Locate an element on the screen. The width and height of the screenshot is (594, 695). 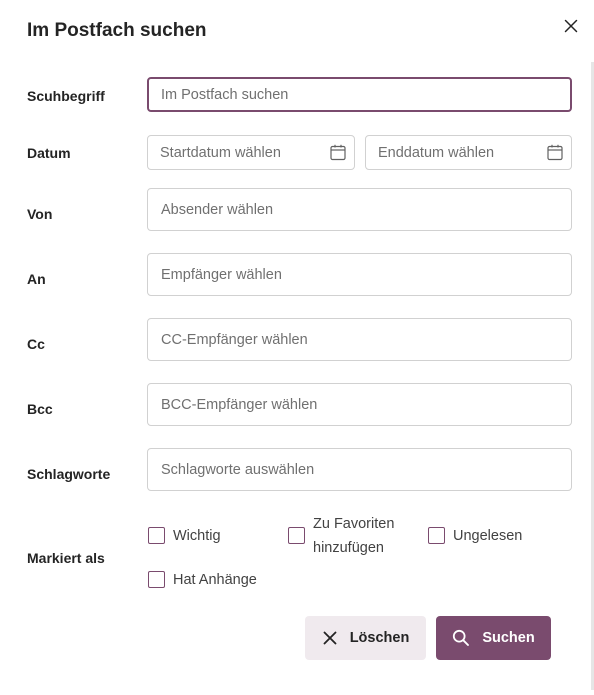
cc-input is located at coordinates (366, 339).